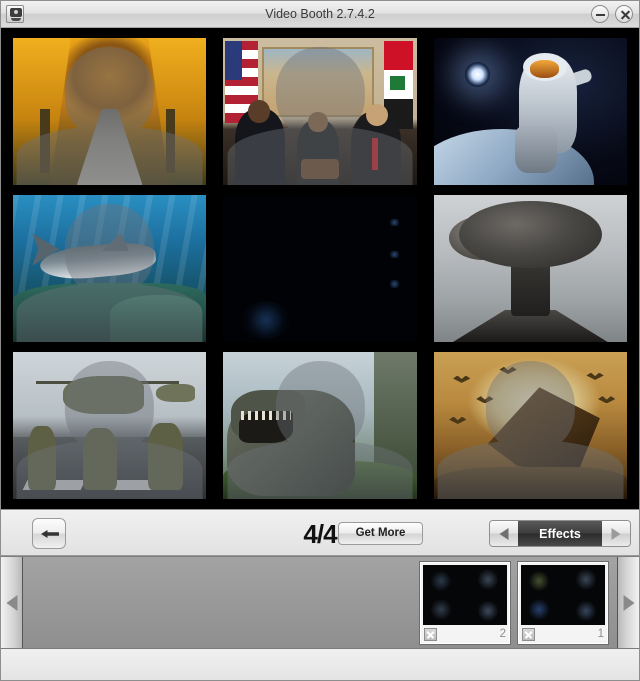 This screenshot has width=640, height=681. I want to click on helmet-visor, so click(545, 69).